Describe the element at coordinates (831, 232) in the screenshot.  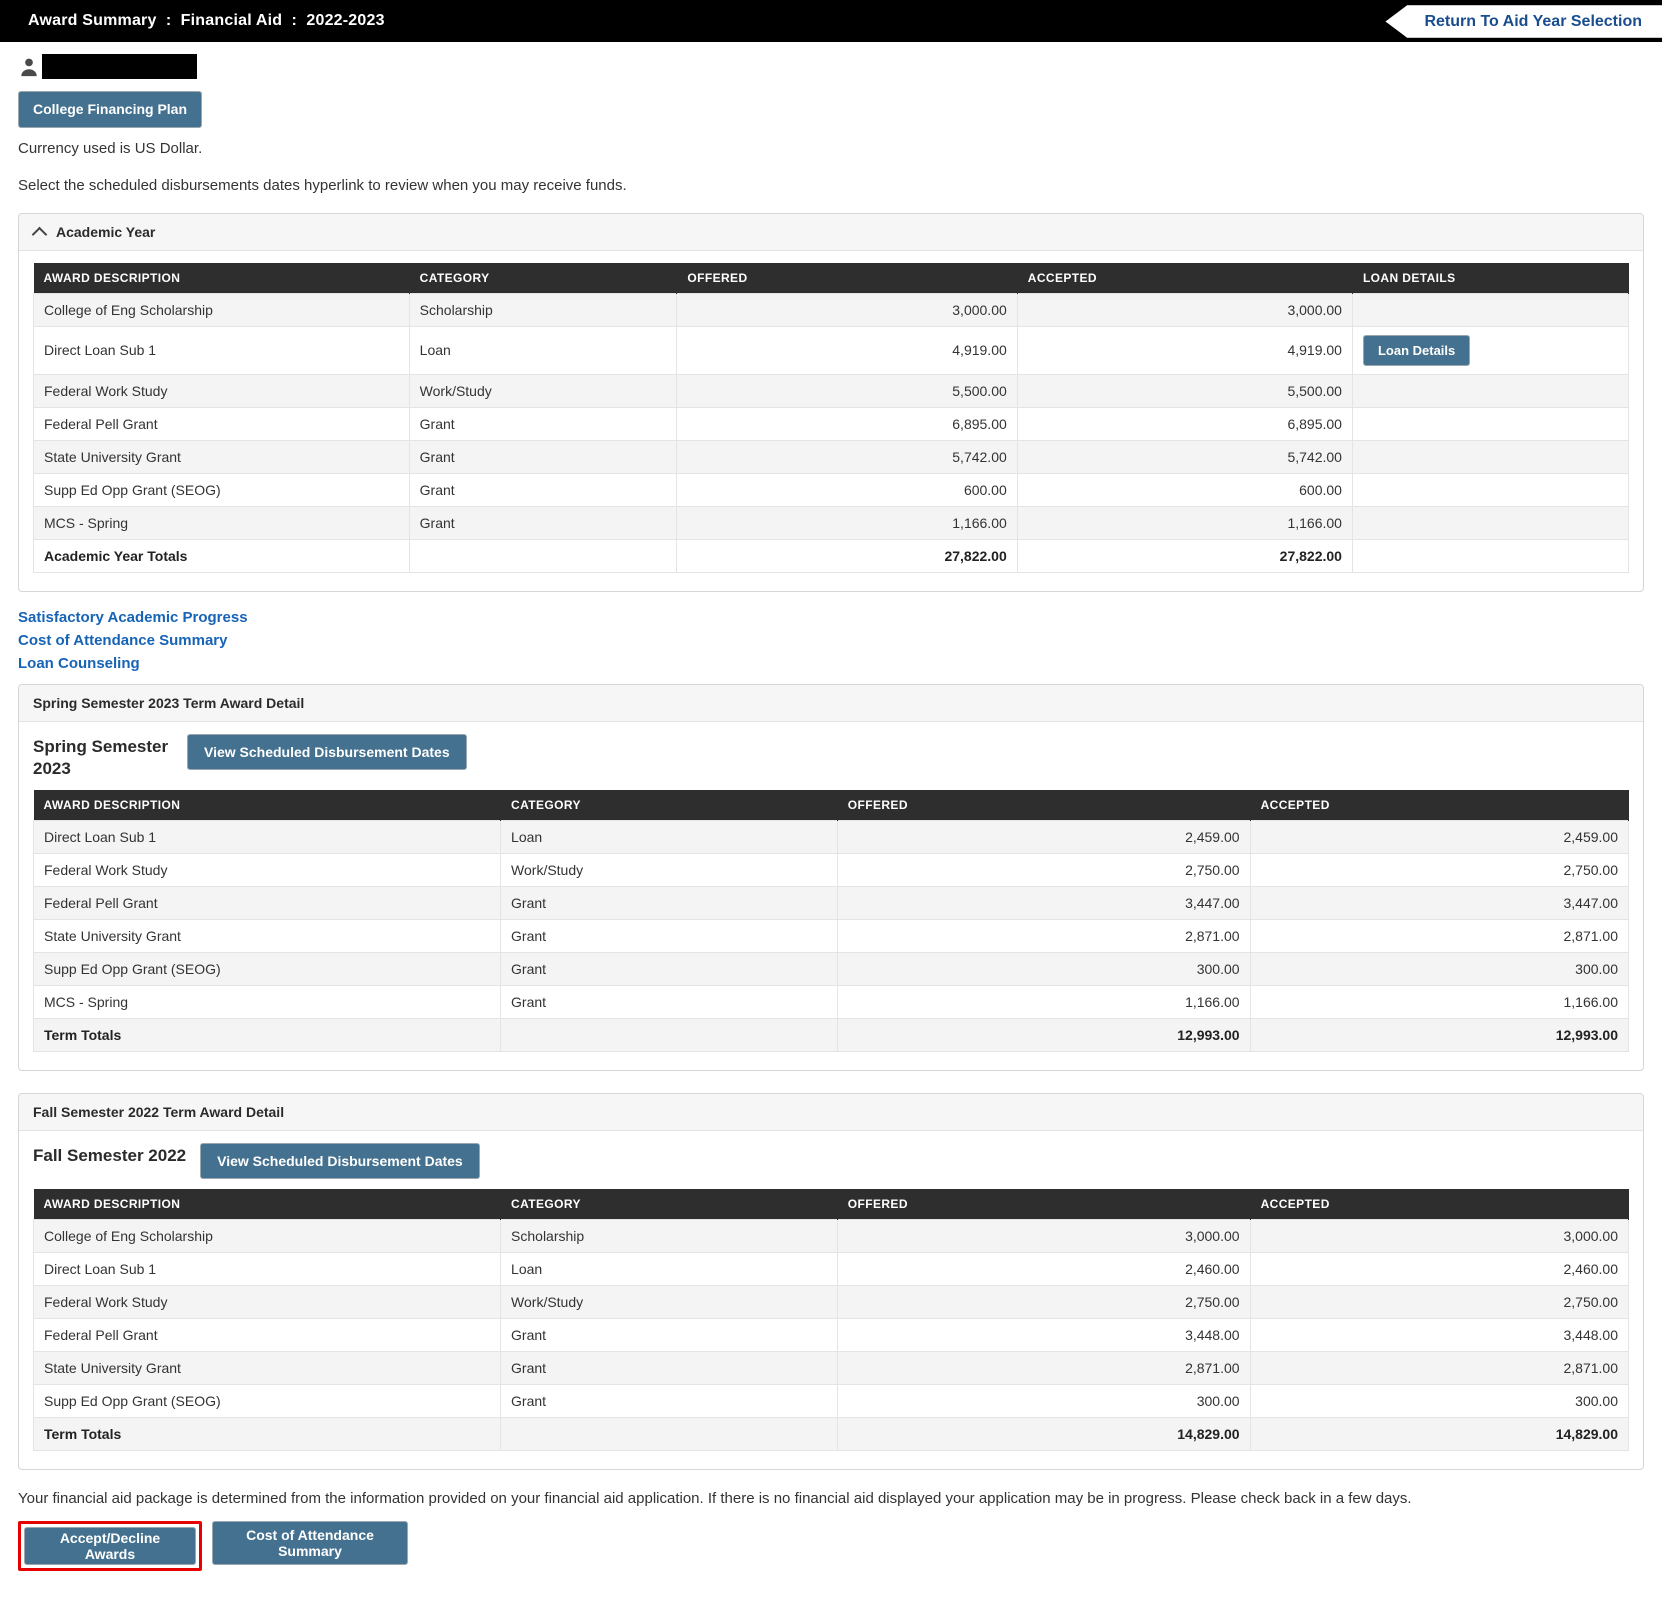
I see `academic-year-panel-header: Academic Year` at that location.